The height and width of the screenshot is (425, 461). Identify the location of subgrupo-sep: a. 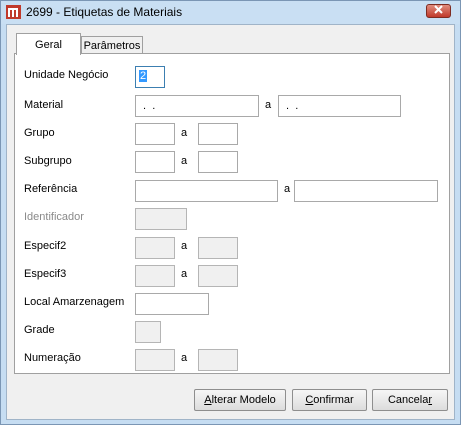
(184, 161).